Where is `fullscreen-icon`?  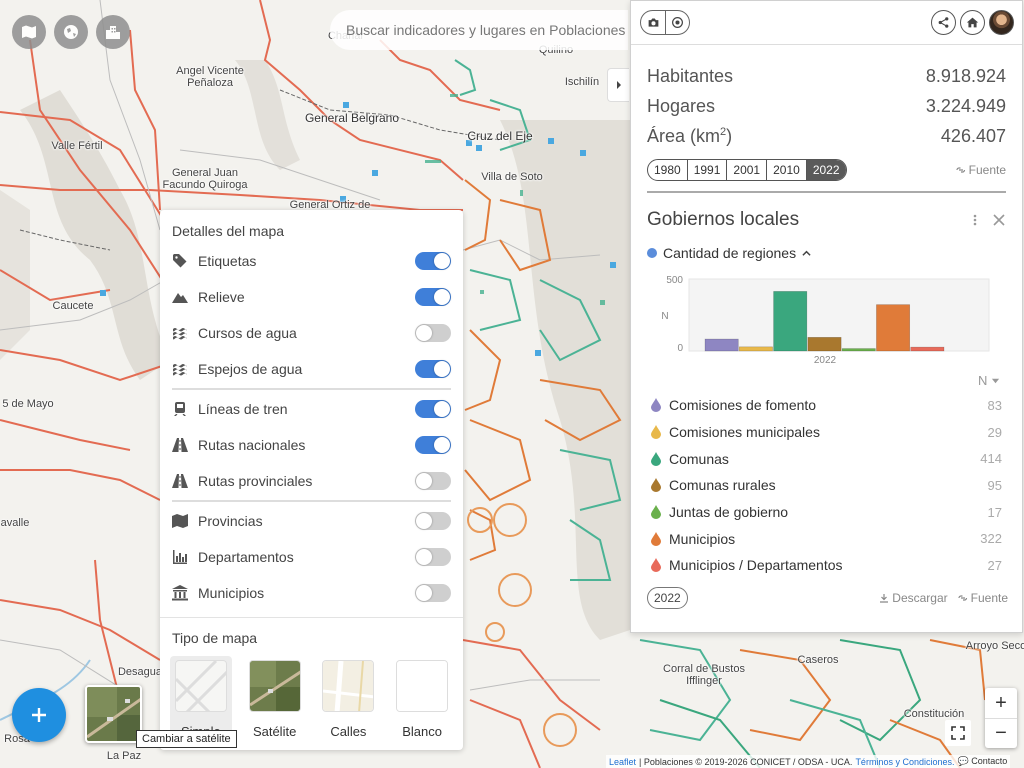
fullscreen-icon is located at coordinates (958, 733).